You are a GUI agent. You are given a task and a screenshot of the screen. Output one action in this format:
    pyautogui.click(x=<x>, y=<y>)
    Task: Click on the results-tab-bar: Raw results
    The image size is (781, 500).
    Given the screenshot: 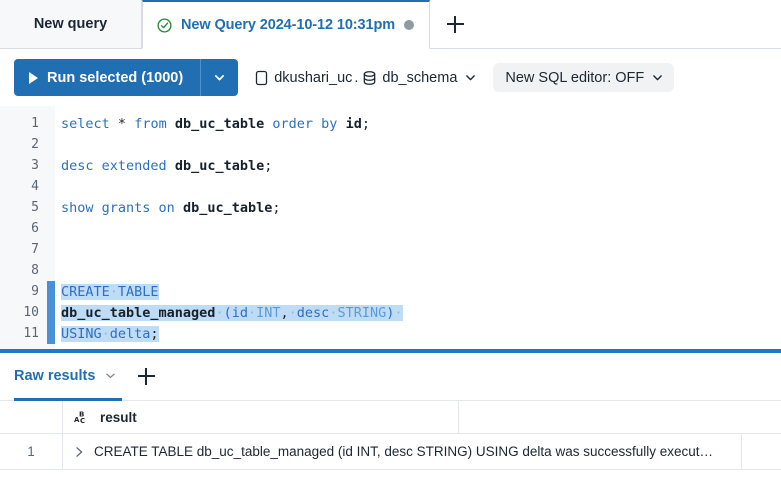 What is the action you would take?
    pyautogui.click(x=390, y=377)
    